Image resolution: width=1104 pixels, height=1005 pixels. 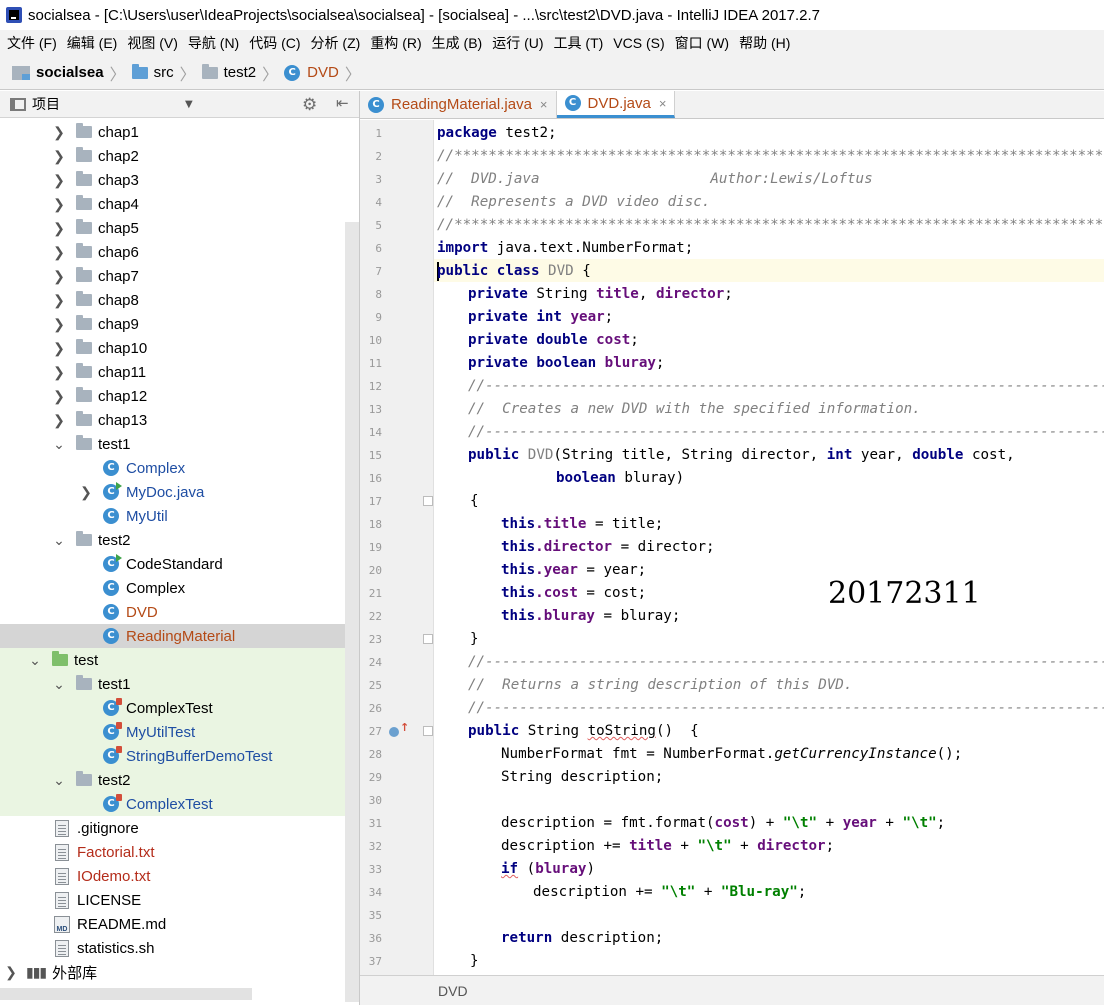 What do you see at coordinates (172, 468) in the screenshot?
I see `tree-item-complex: C Complex` at bounding box center [172, 468].